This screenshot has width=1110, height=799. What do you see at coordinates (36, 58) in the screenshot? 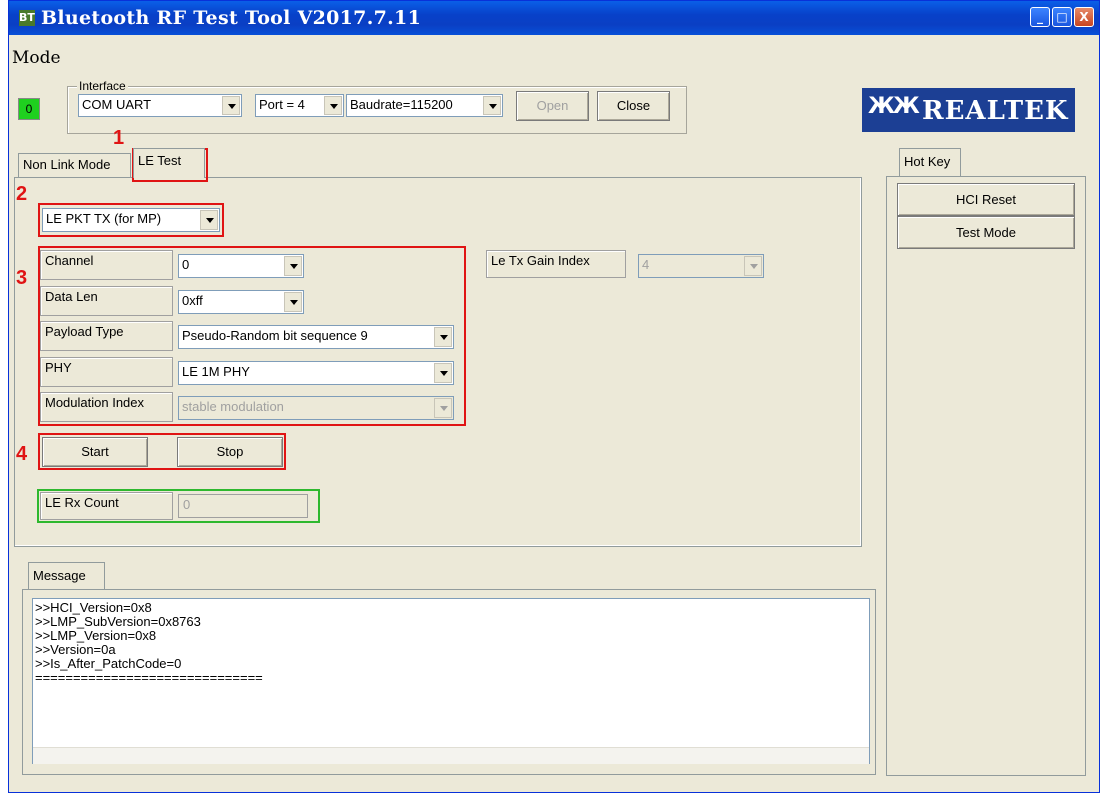
I see `menu-mode: Mode` at bounding box center [36, 58].